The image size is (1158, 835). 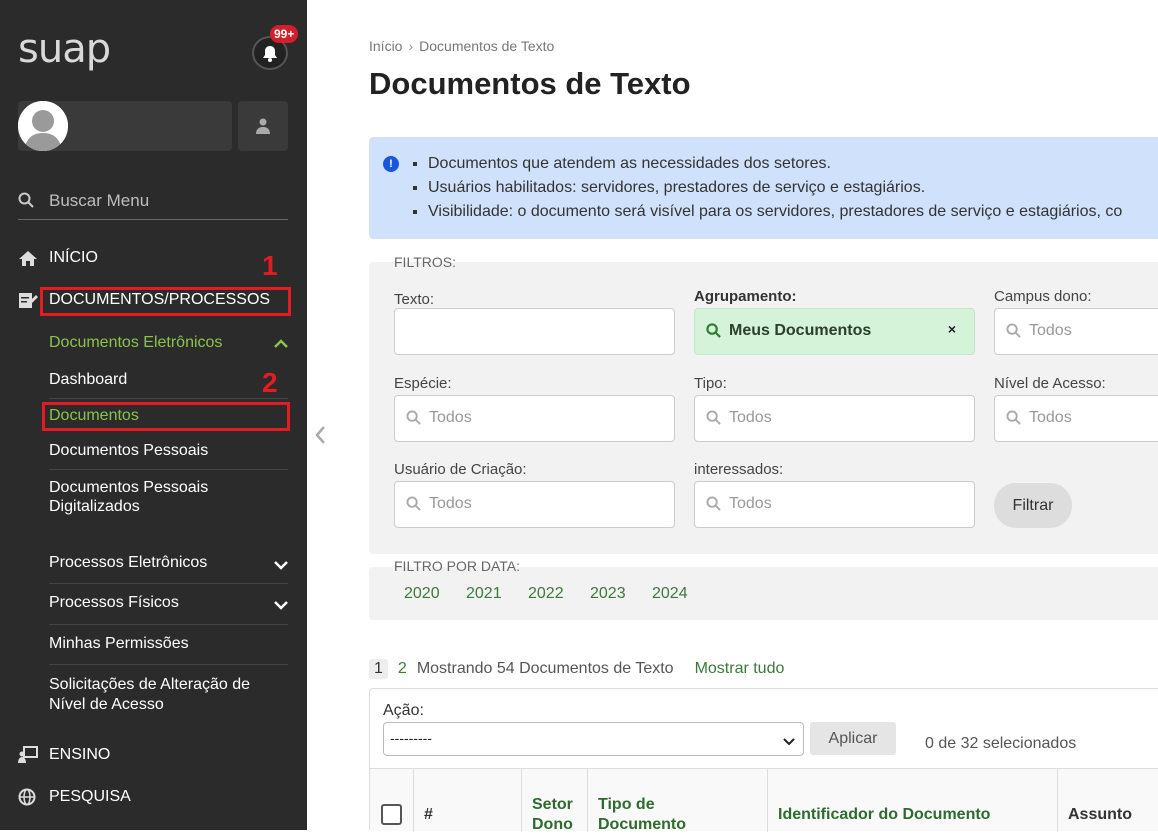 What do you see at coordinates (460, 469) in the screenshot?
I see `usuario-label: Usuário de Criação:` at bounding box center [460, 469].